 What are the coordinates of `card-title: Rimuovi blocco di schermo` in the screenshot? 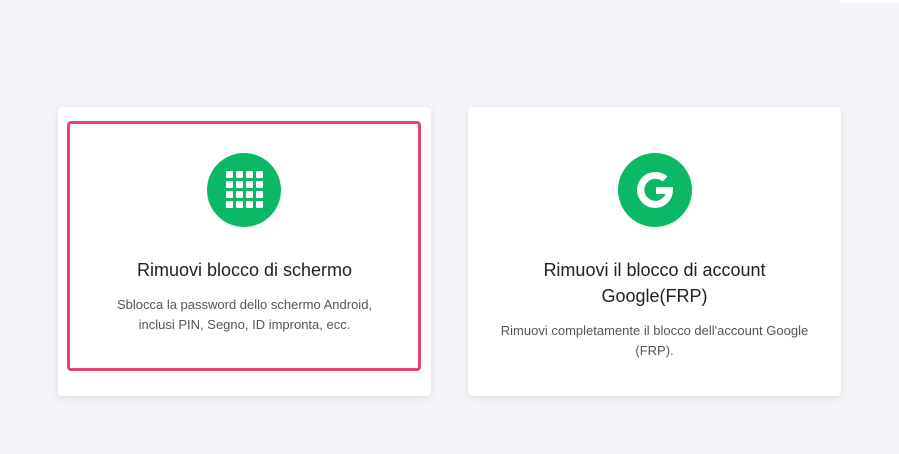 It's located at (244, 270).